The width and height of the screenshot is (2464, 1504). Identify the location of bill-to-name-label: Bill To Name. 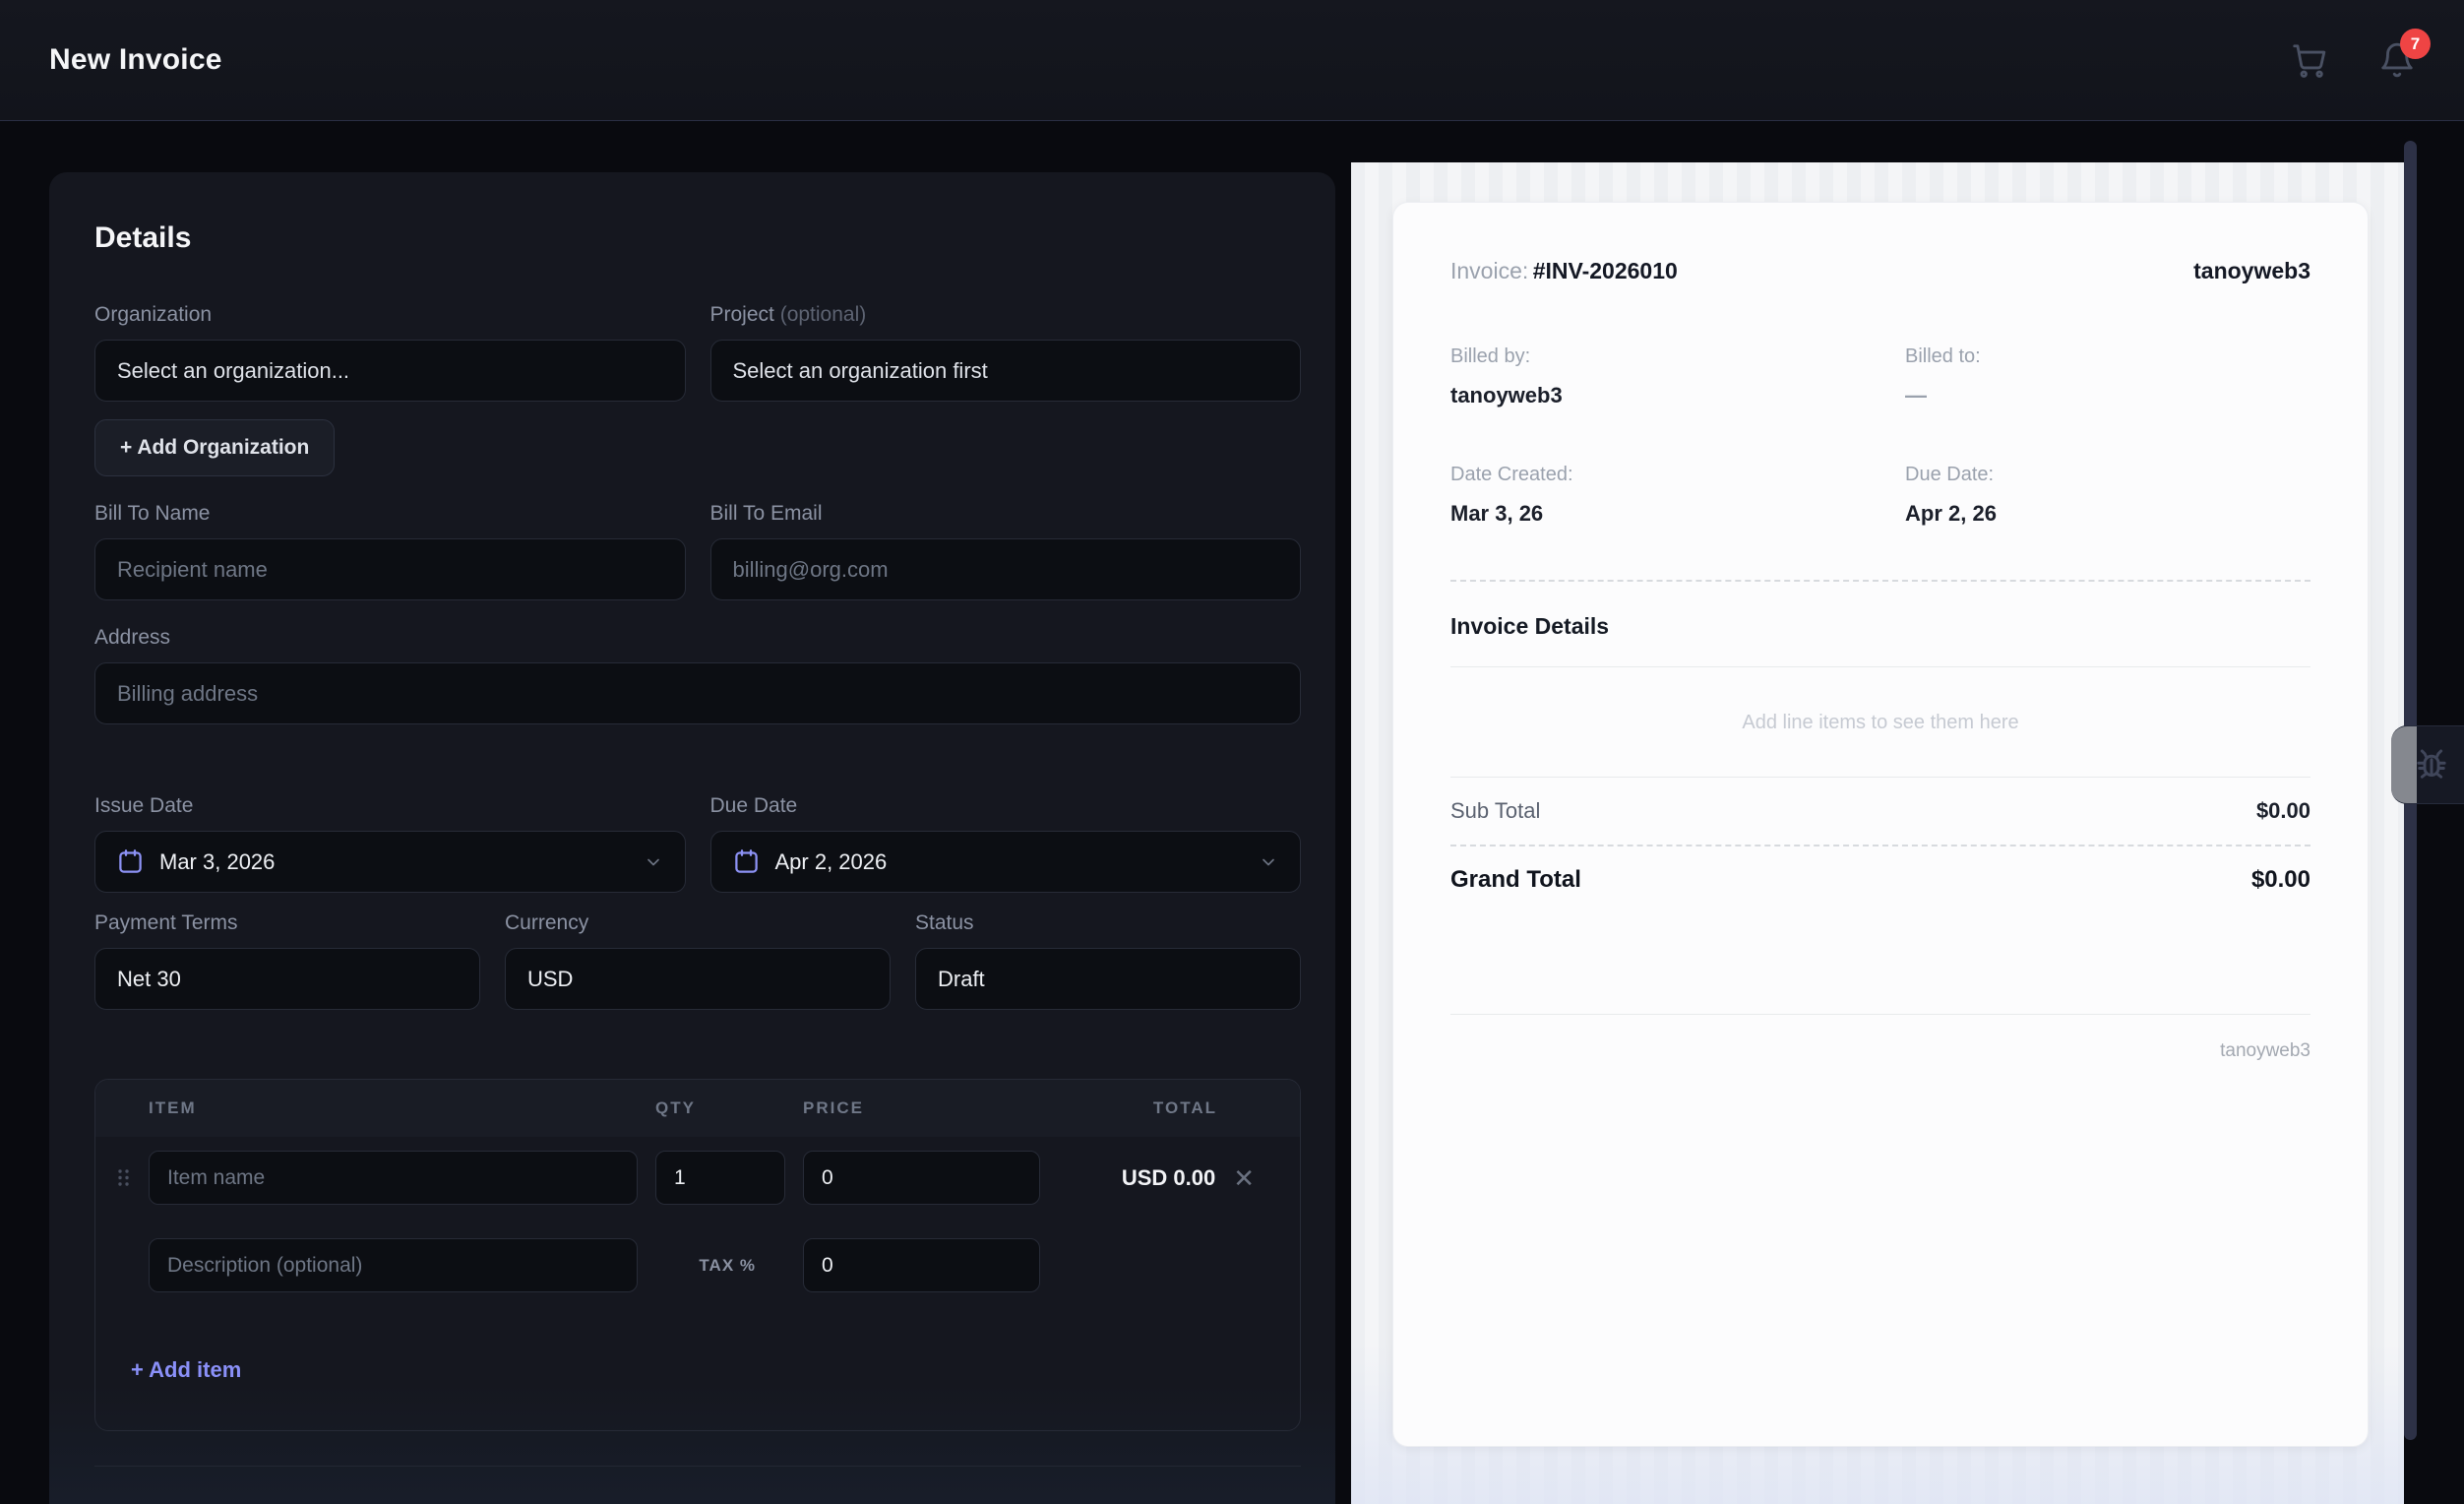
(152, 513).